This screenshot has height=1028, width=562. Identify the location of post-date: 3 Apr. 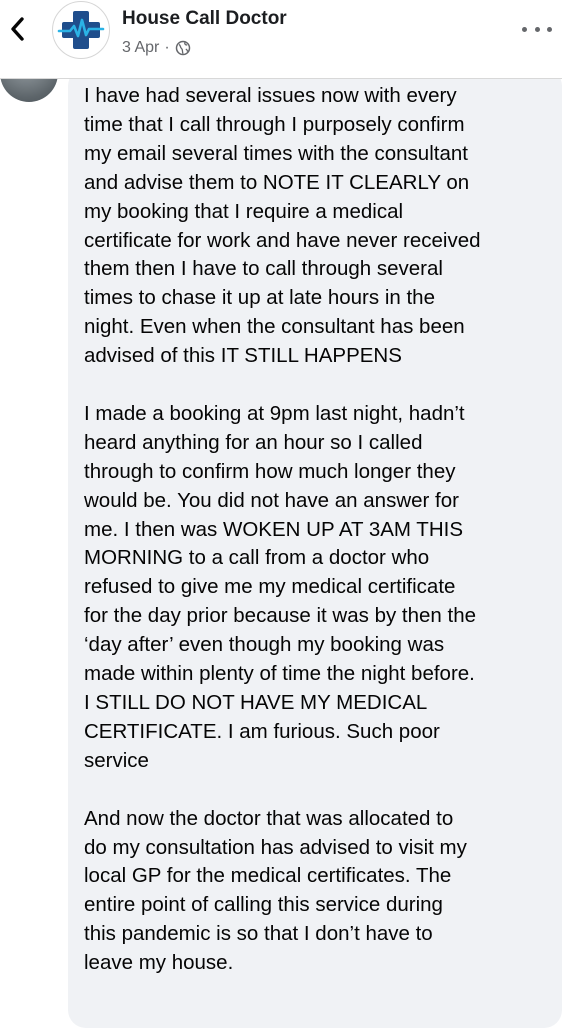
(140, 48).